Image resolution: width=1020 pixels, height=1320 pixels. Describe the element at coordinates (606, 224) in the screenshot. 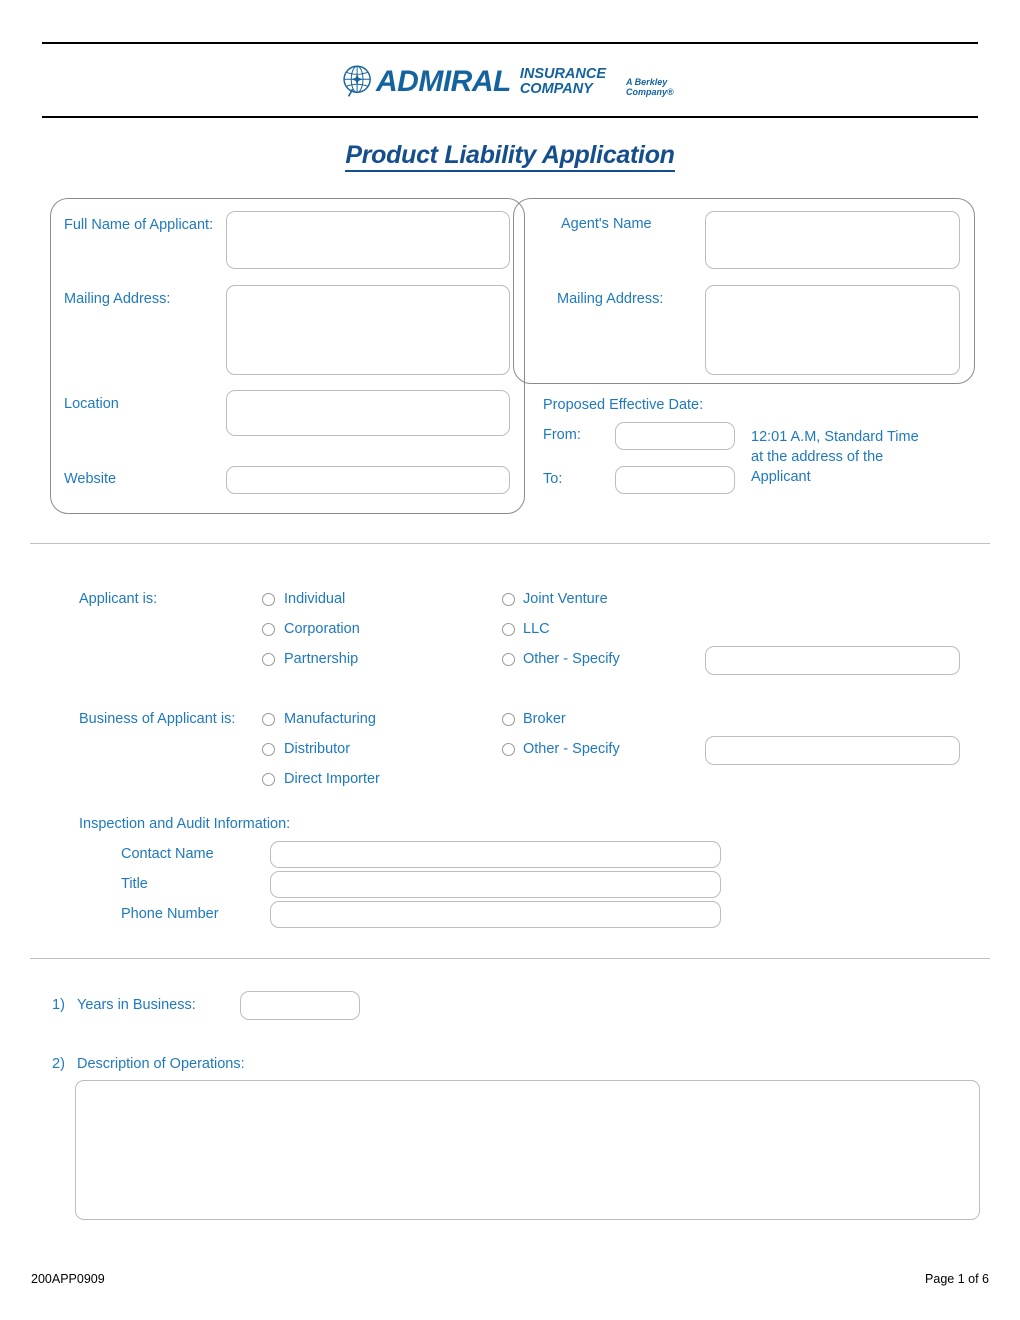

I see `agent-name-label: Agent's Name` at that location.